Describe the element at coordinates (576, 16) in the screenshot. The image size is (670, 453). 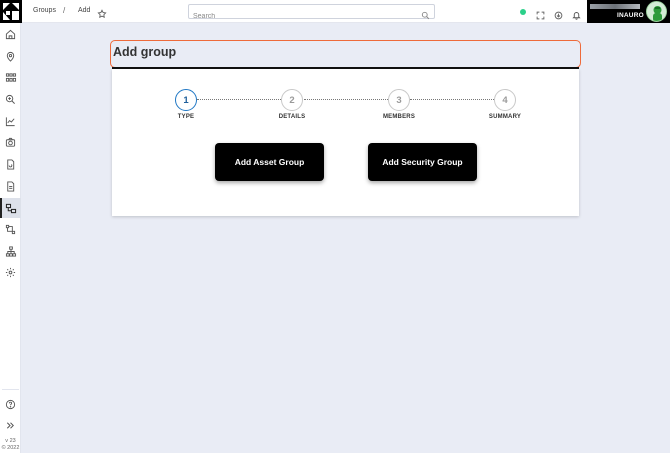
I see `bell-icon` at that location.